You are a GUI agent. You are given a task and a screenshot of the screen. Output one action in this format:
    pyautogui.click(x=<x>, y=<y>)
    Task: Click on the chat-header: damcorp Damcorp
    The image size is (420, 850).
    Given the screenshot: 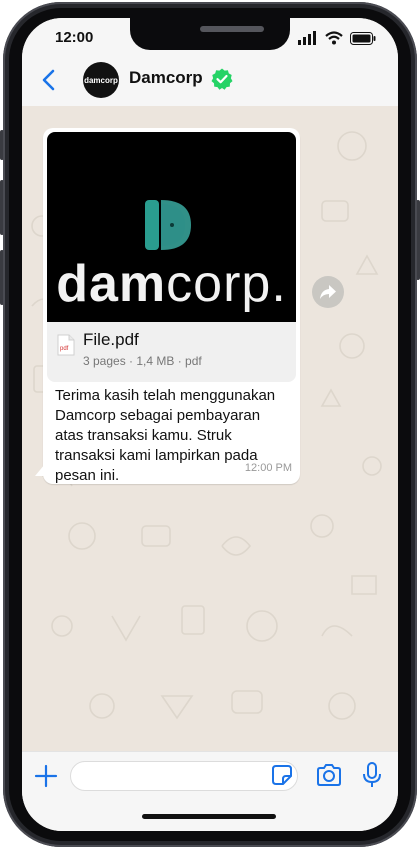 What is the action you would take?
    pyautogui.click(x=210, y=82)
    